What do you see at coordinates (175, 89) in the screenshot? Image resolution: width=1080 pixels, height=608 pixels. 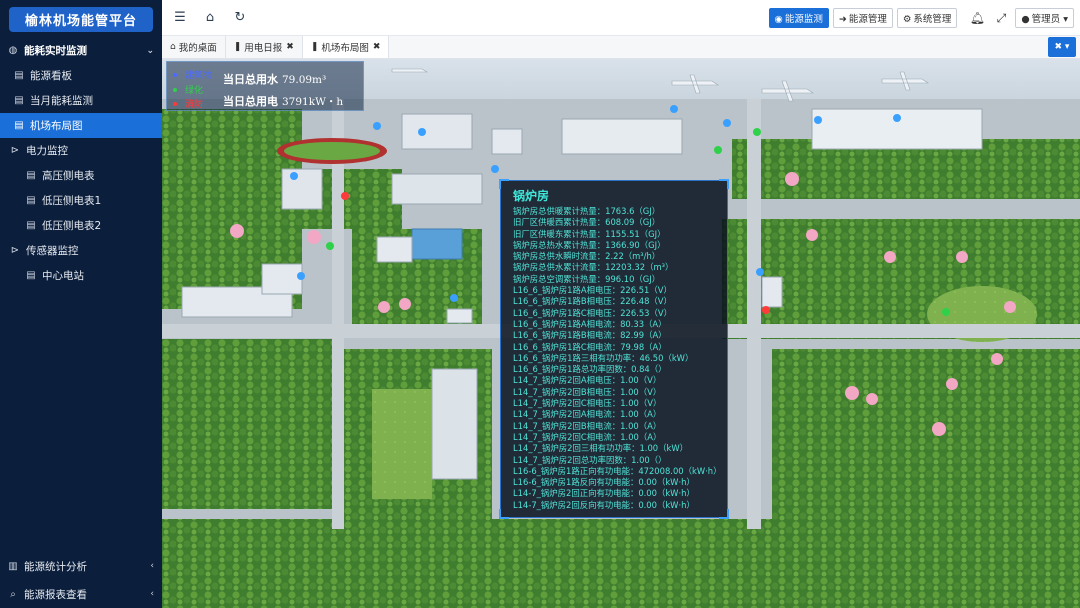 I see `legend-dot` at bounding box center [175, 89].